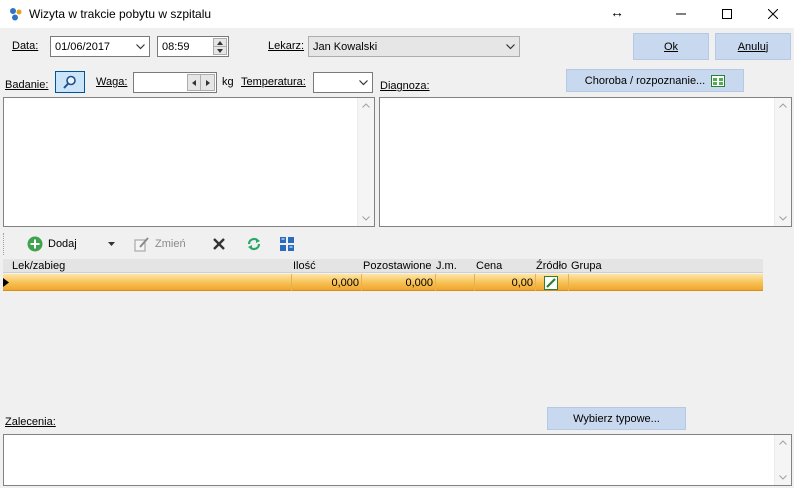  Describe the element at coordinates (176, 46) in the screenshot. I see `time-value: 08:59` at that location.